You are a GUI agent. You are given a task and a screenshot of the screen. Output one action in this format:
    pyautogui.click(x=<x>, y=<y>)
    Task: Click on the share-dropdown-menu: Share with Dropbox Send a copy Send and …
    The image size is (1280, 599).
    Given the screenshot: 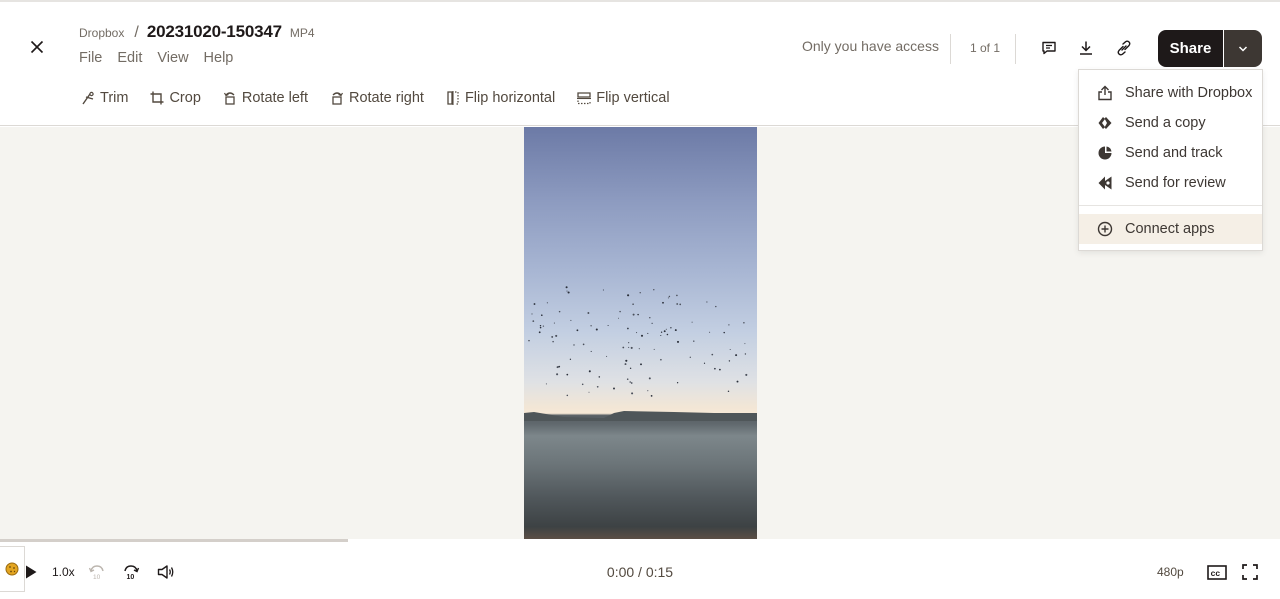 What is the action you would take?
    pyautogui.click(x=1170, y=160)
    